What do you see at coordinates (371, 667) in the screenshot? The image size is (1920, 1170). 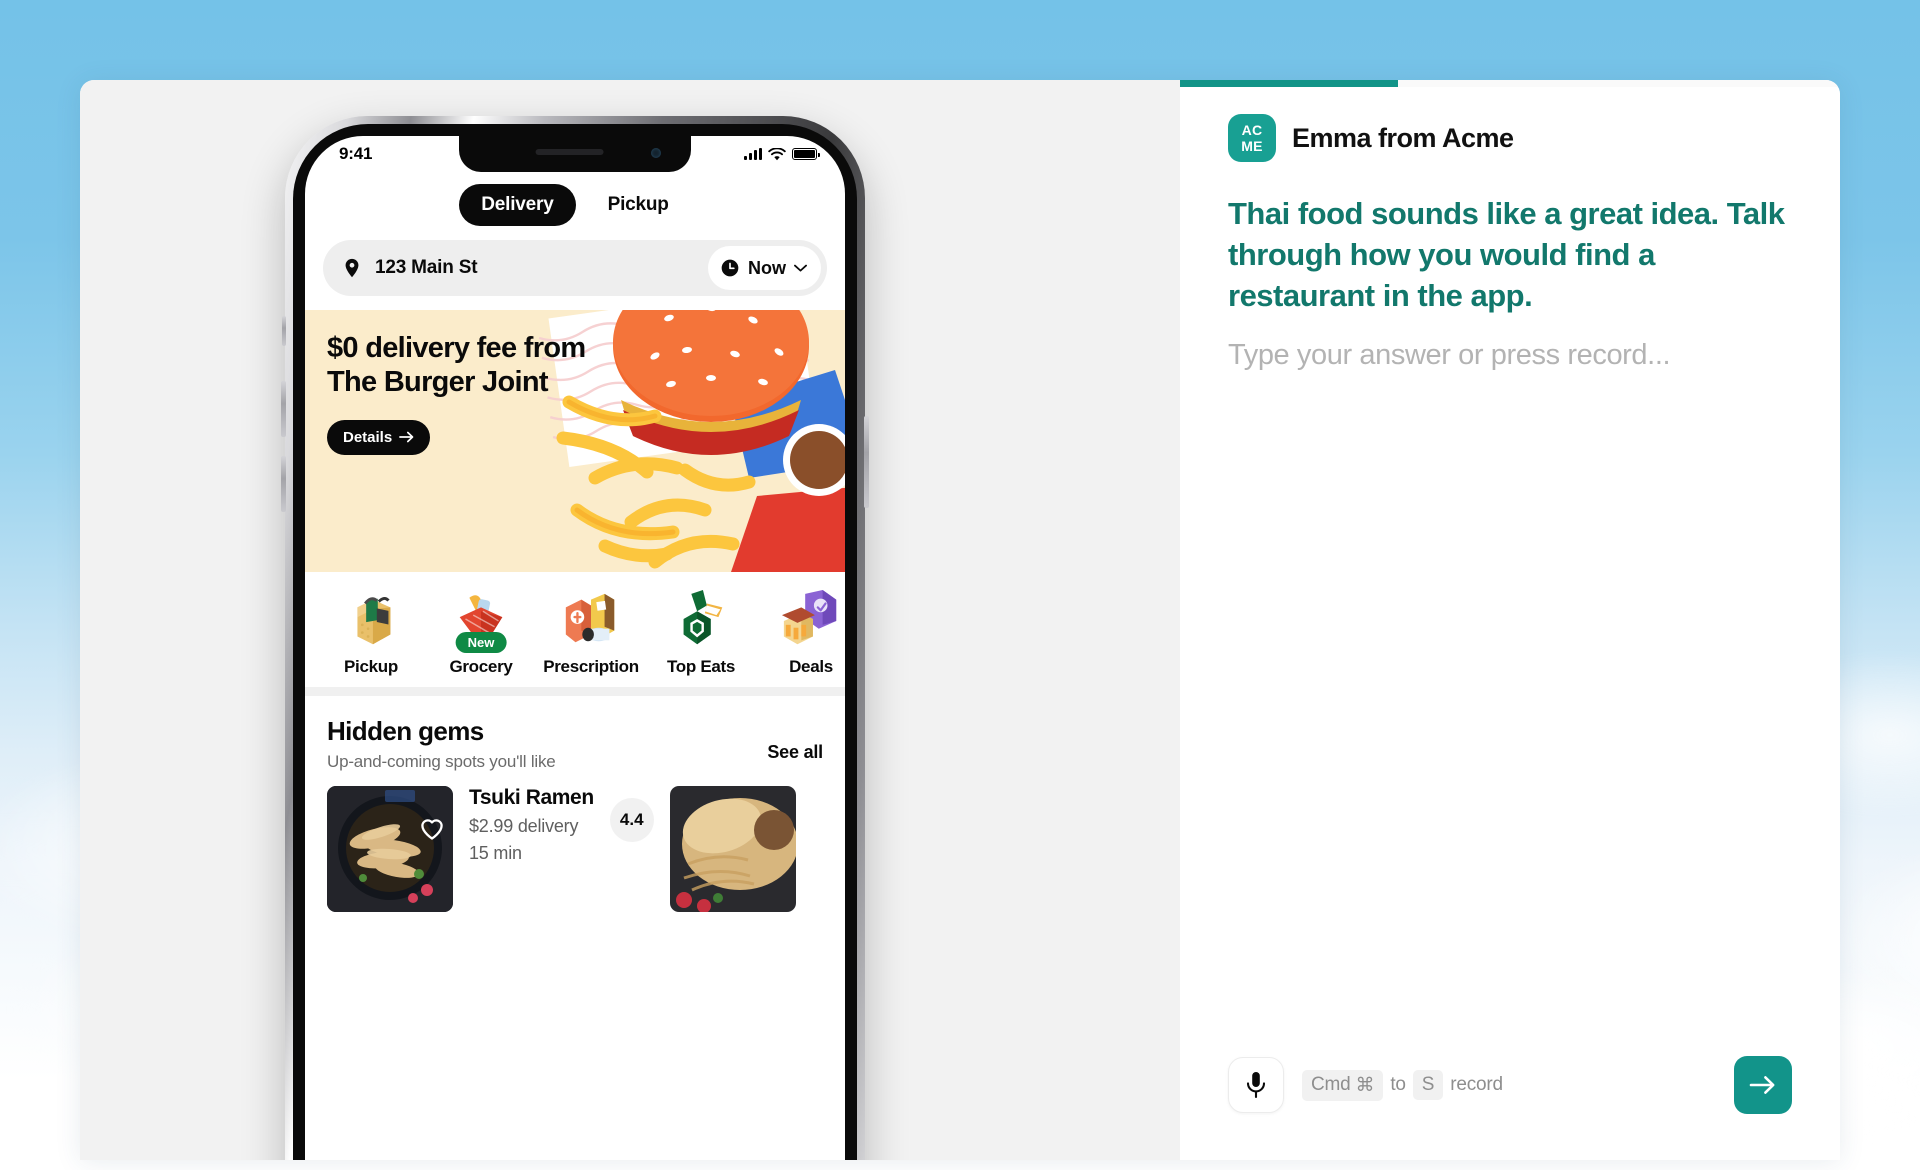 I see `category-label: Pickup` at bounding box center [371, 667].